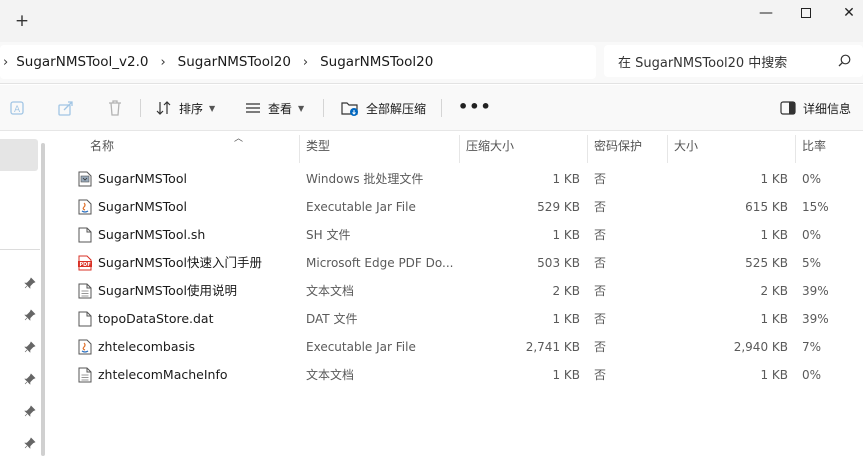 The image size is (863, 456). What do you see at coordinates (163, 108) in the screenshot?
I see `sort-icon` at bounding box center [163, 108].